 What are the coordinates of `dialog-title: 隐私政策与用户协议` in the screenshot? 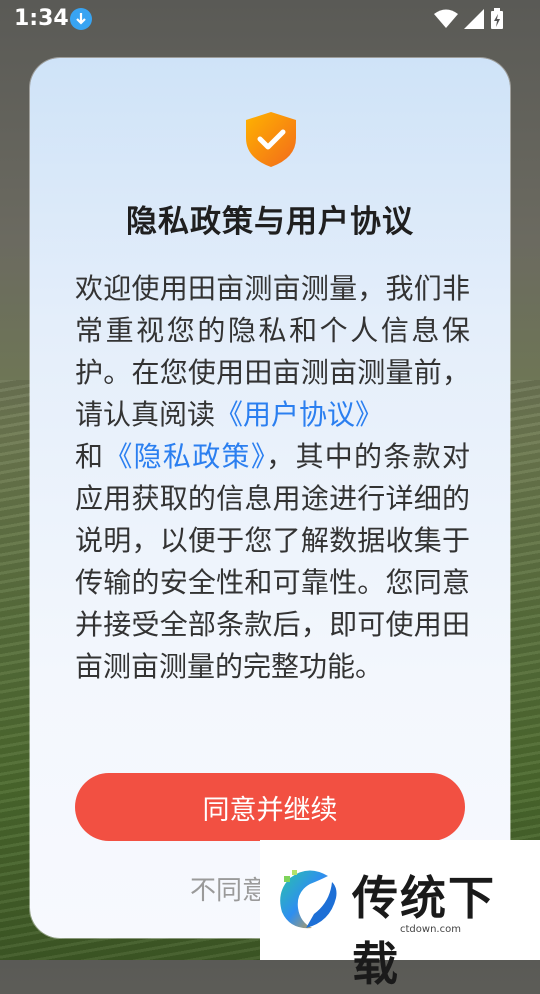 It's located at (270, 222).